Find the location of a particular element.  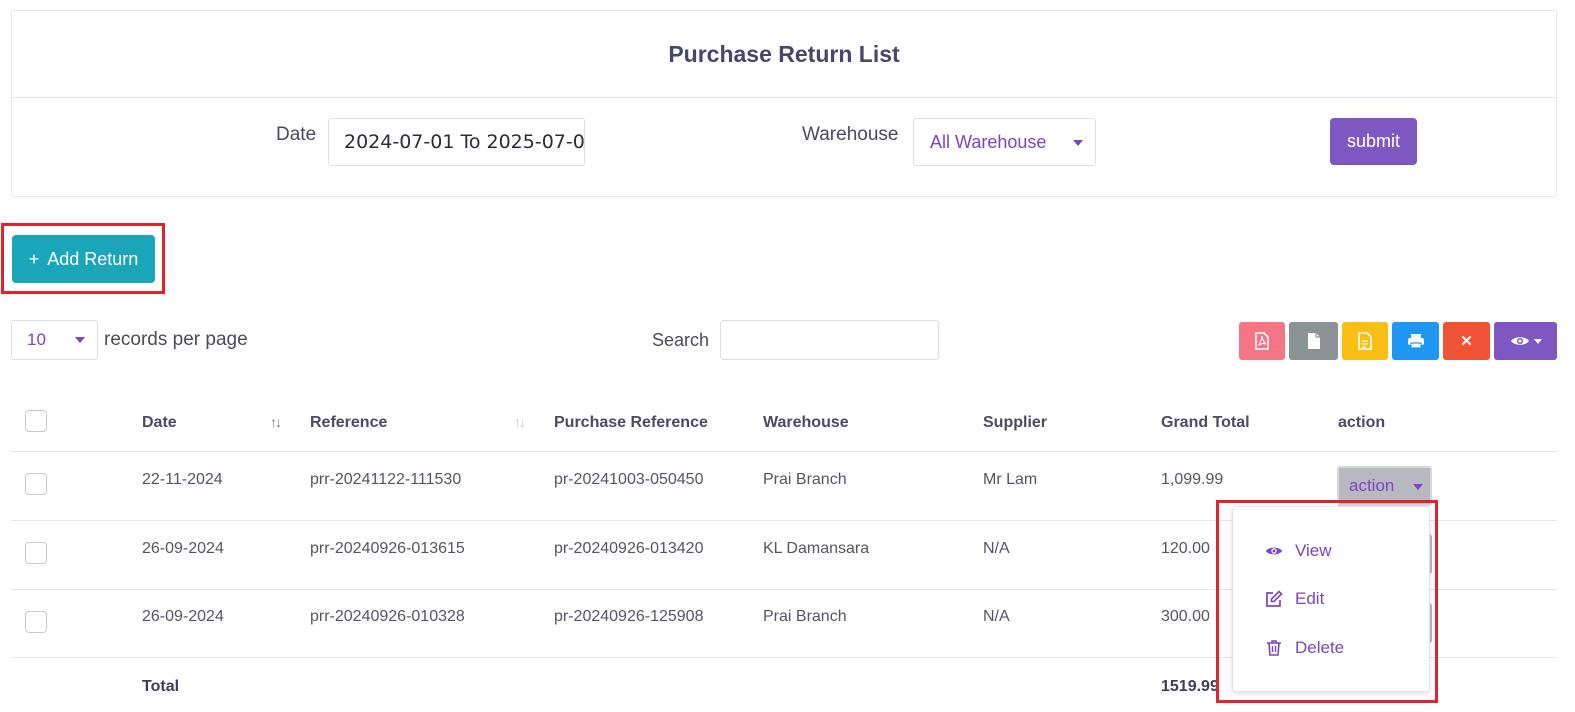

dropdown-item-label: View is located at coordinates (1313, 550).